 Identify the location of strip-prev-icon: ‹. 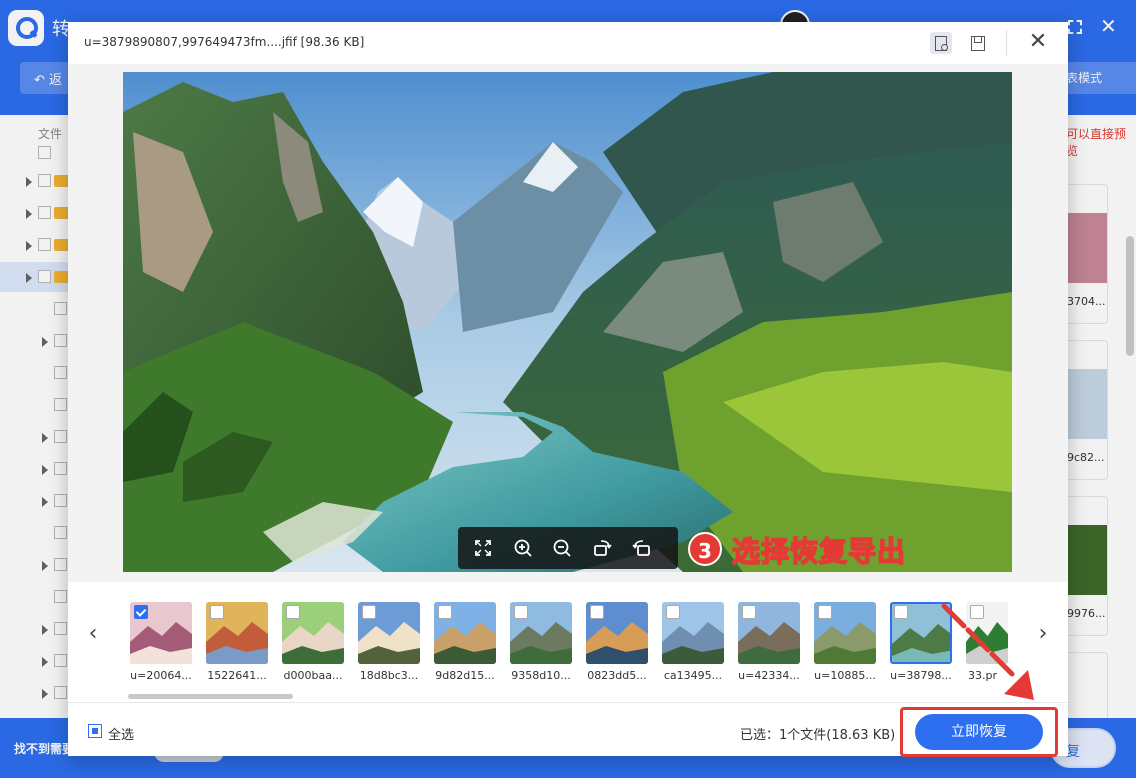
(93, 634).